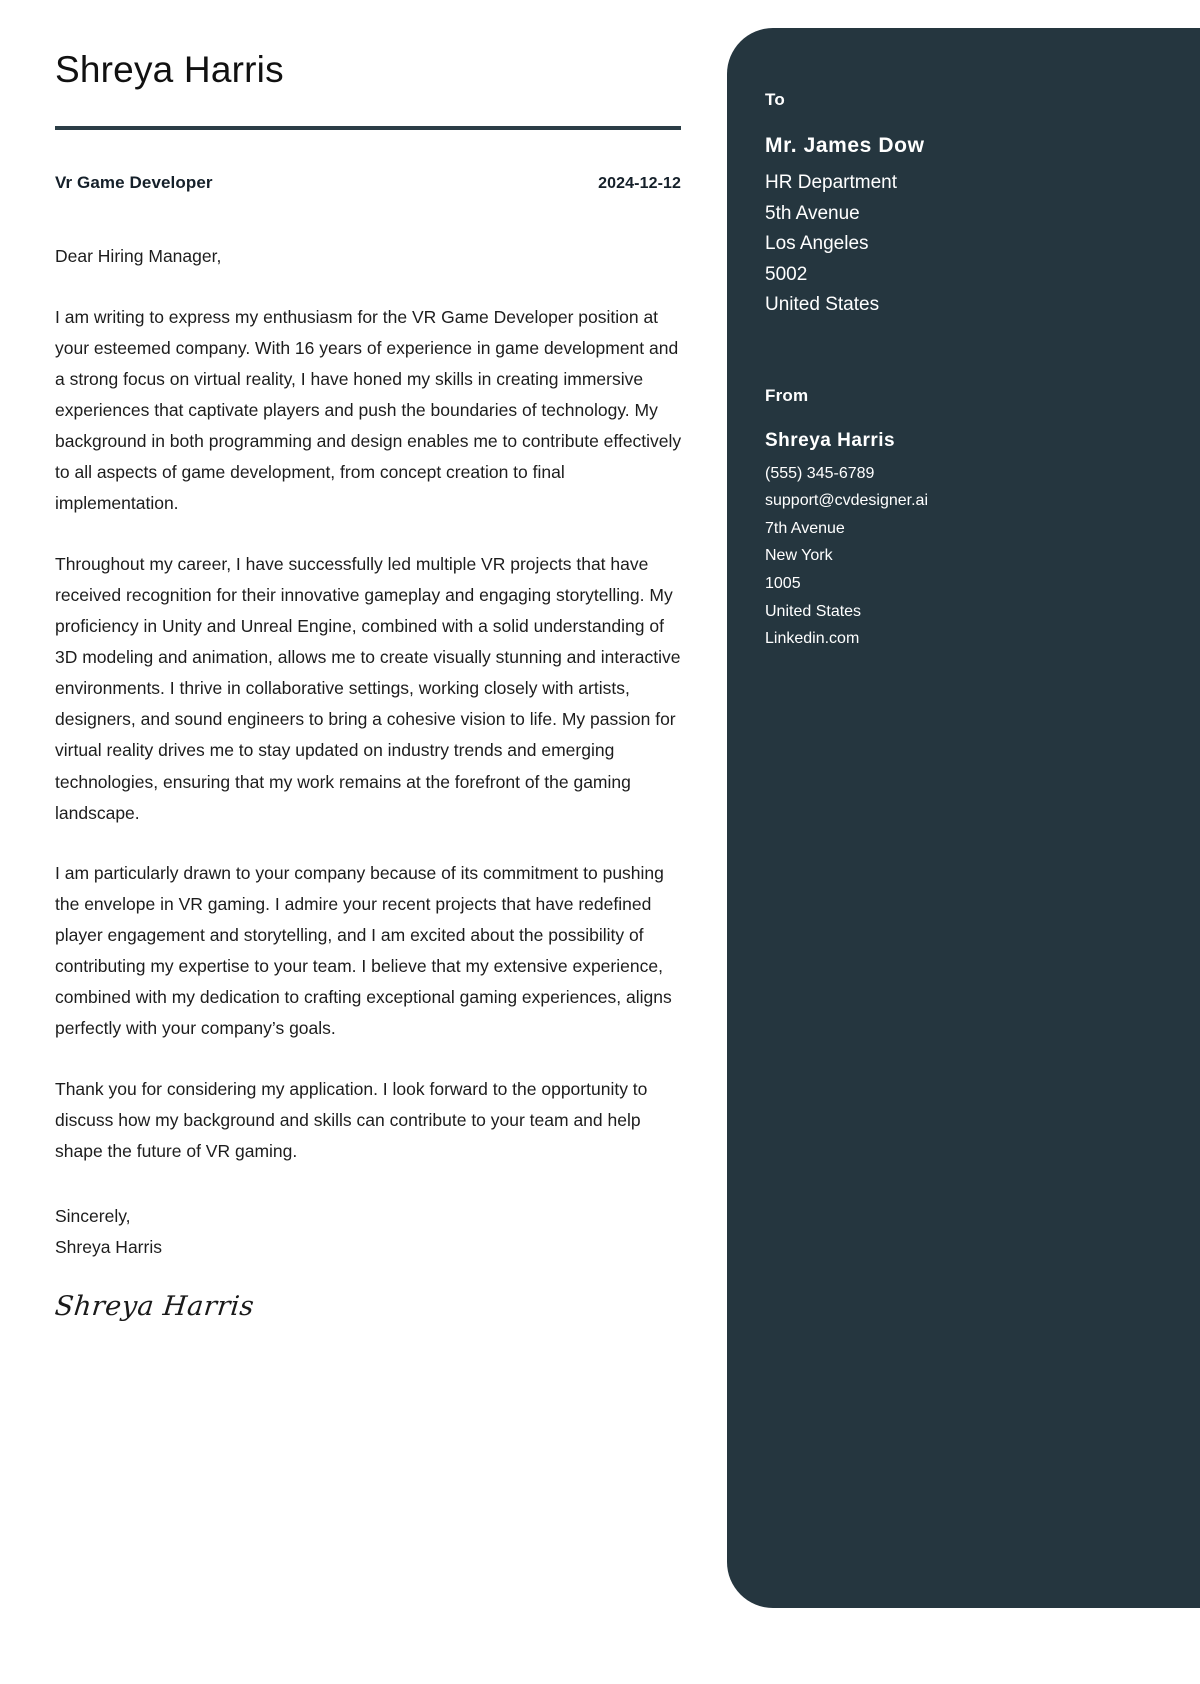  I want to click on to-heading: To, so click(775, 99).